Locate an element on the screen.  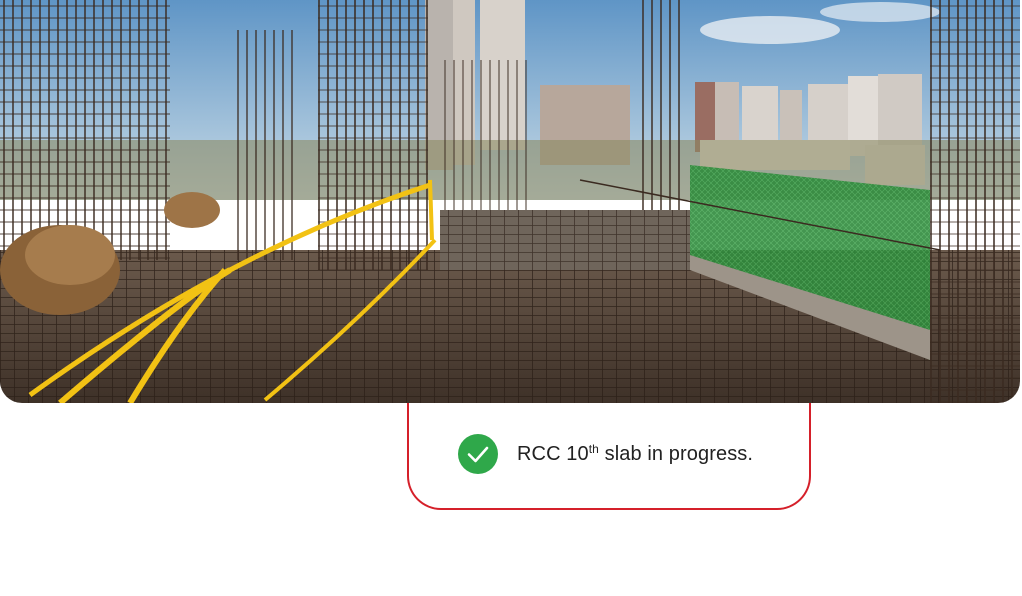
status-text: RCC 10th slab in progress. is located at coordinates (635, 454).